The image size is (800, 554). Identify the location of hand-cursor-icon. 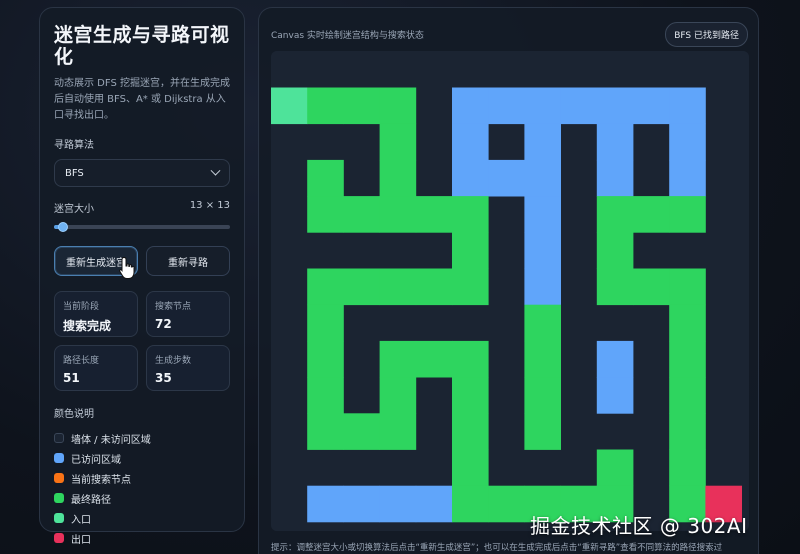
(127, 267).